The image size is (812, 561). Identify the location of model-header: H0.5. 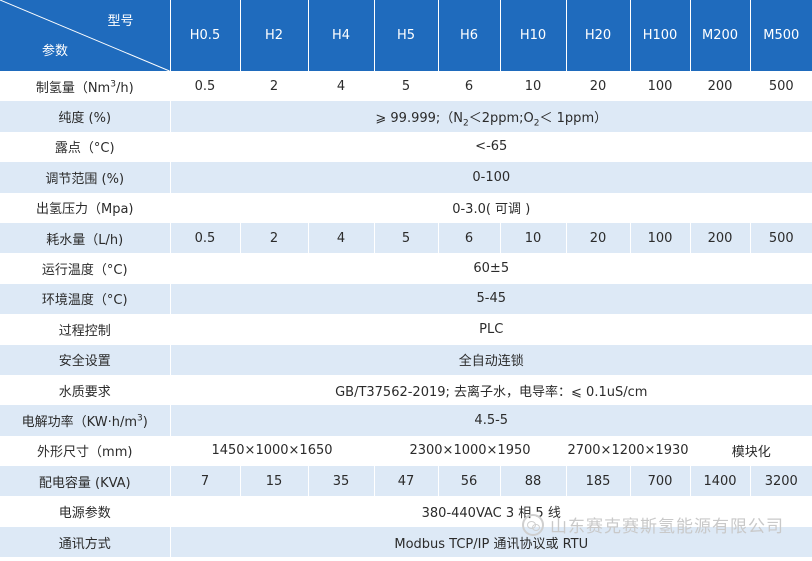
(205, 35).